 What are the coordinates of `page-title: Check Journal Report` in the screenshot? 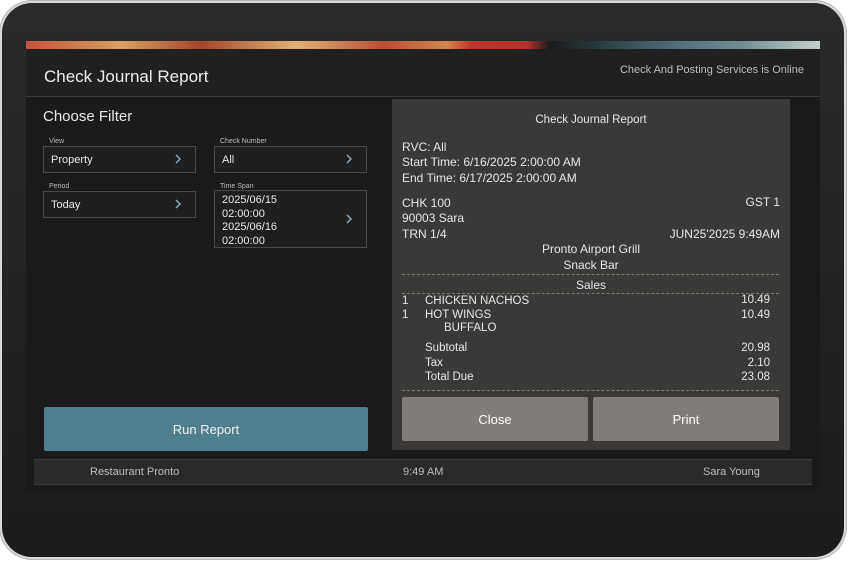 It's located at (126, 76).